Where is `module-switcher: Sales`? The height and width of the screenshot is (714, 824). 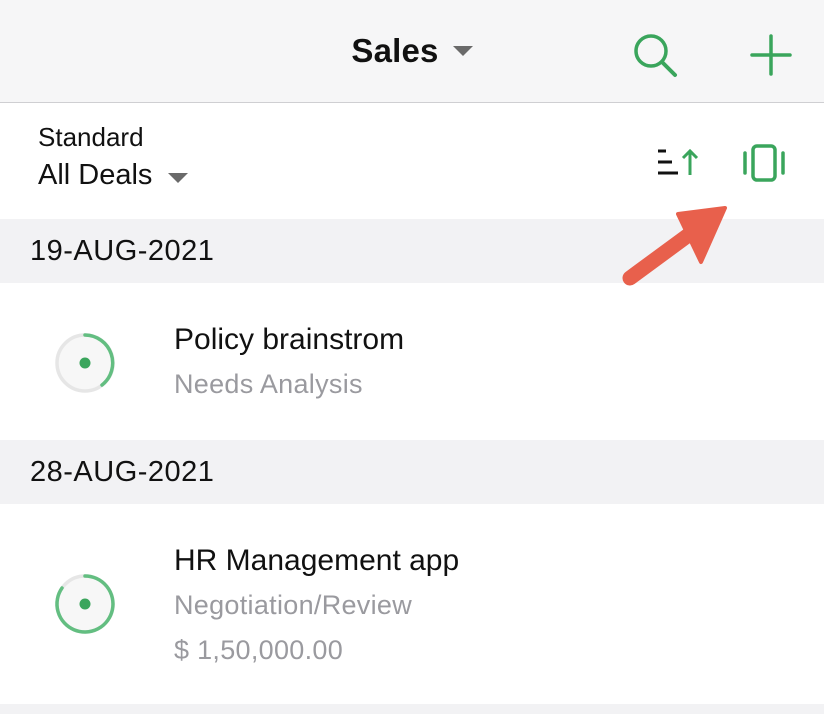 module-switcher: Sales is located at coordinates (412, 51).